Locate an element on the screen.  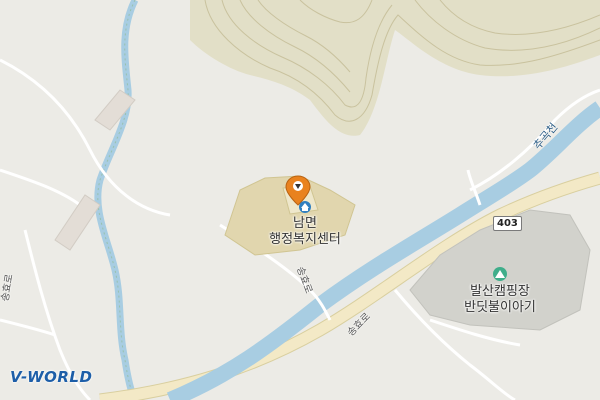
poi-main-line1: 남면 is located at coordinates (305, 223).